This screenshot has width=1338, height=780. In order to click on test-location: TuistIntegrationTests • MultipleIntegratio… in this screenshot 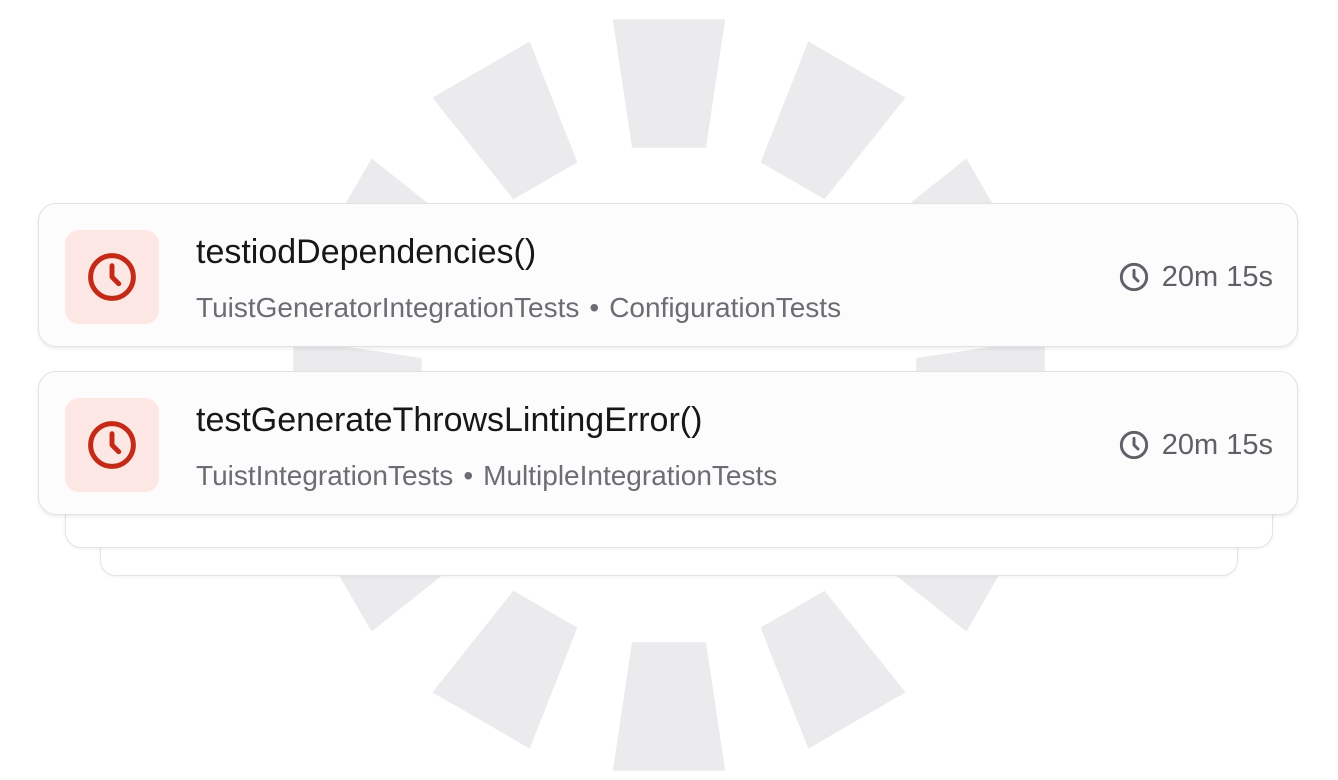, I will do `click(486, 476)`.